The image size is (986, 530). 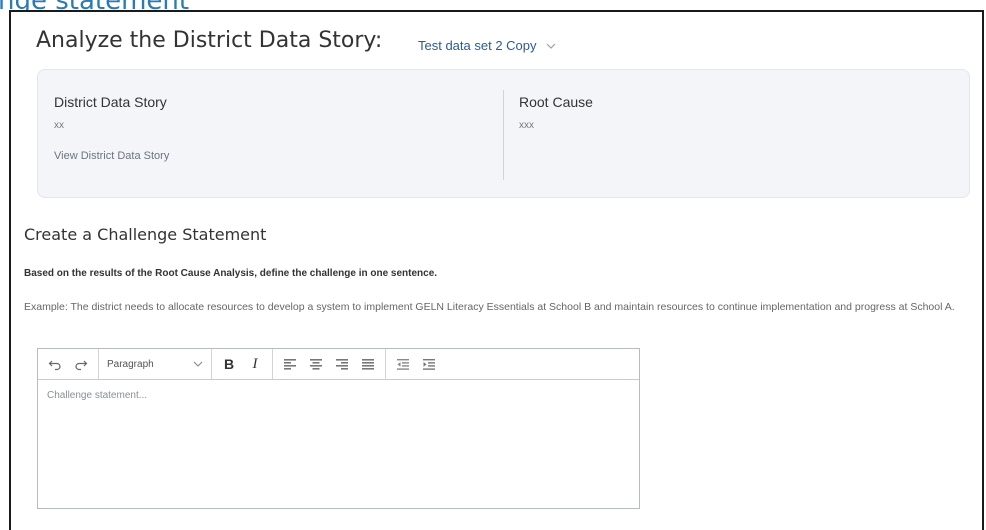 What do you see at coordinates (155, 364) in the screenshot?
I see `block-format-select: Paragraph` at bounding box center [155, 364].